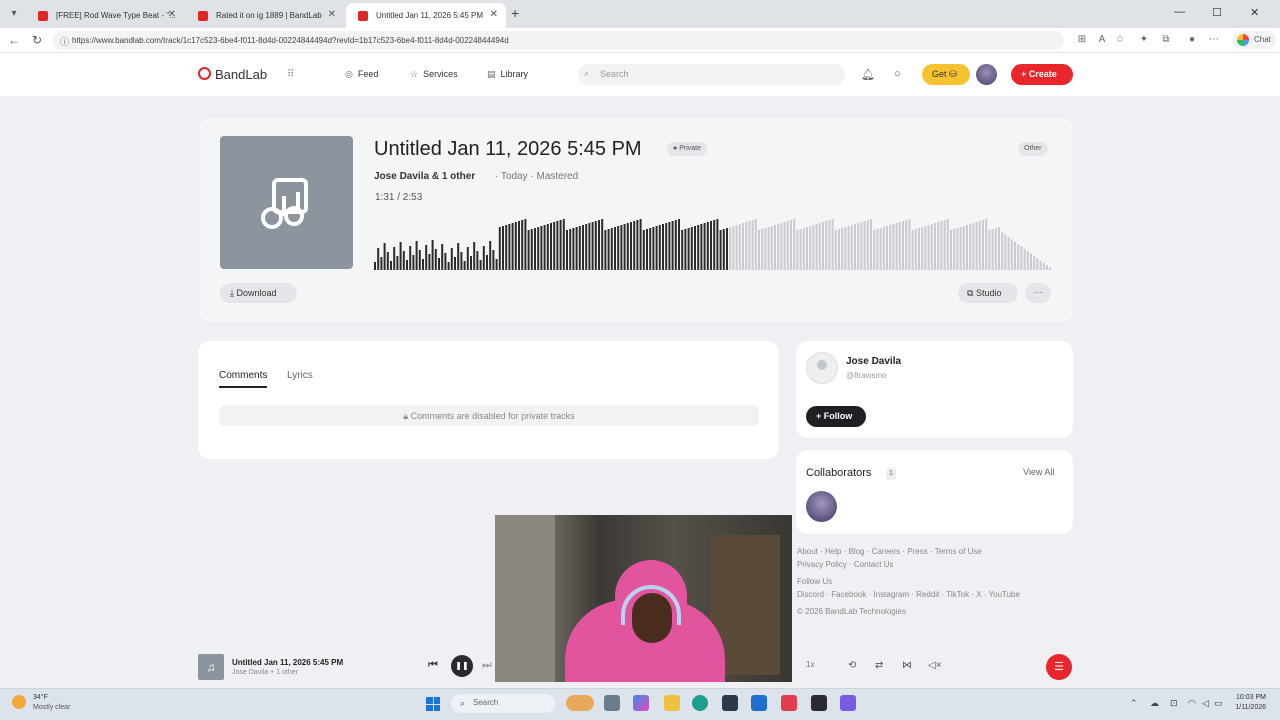  I want to click on read-aloud-icon: A, so click(1102, 40).